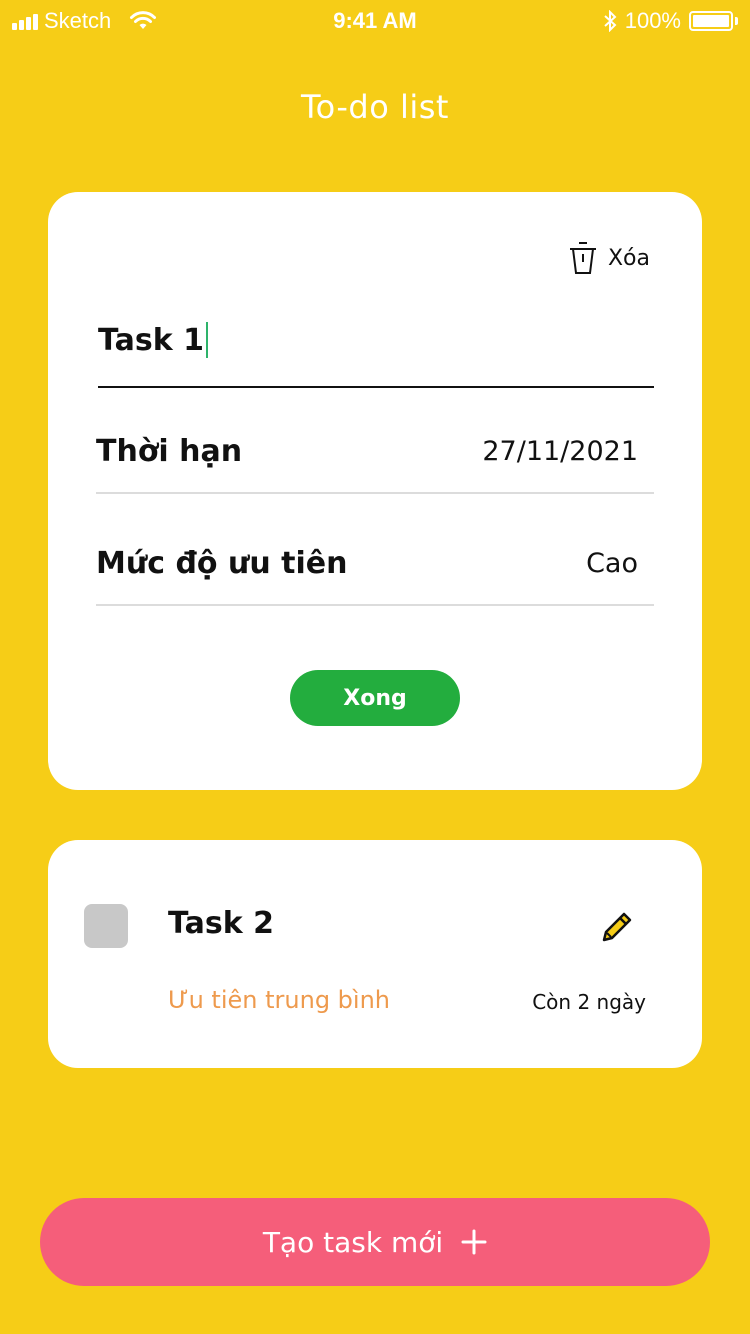 The height and width of the screenshot is (1334, 750). Describe the element at coordinates (652, 20) in the screenshot. I see `battery-percent: 100%` at that location.